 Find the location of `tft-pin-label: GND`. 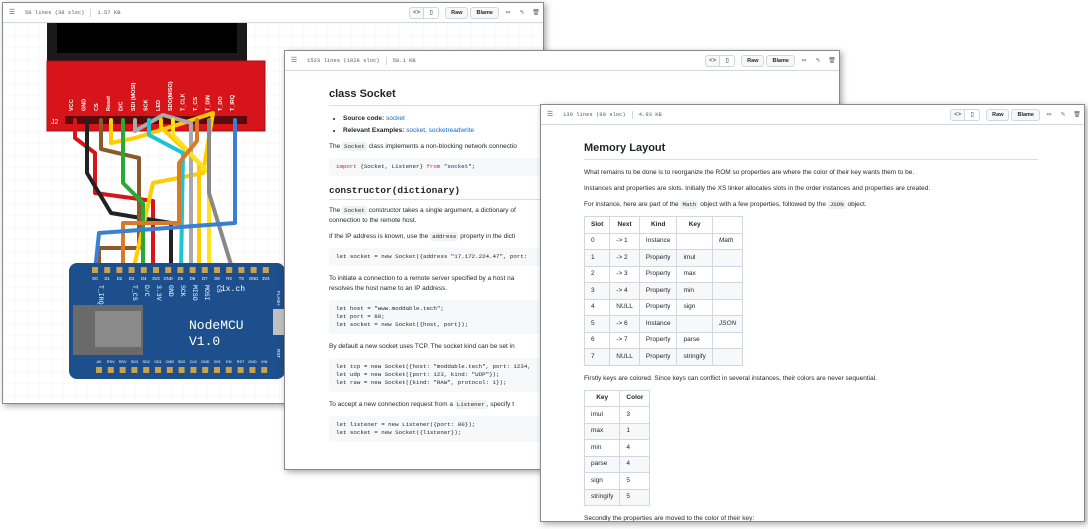

tft-pin-label: GND is located at coordinates (84, 105).